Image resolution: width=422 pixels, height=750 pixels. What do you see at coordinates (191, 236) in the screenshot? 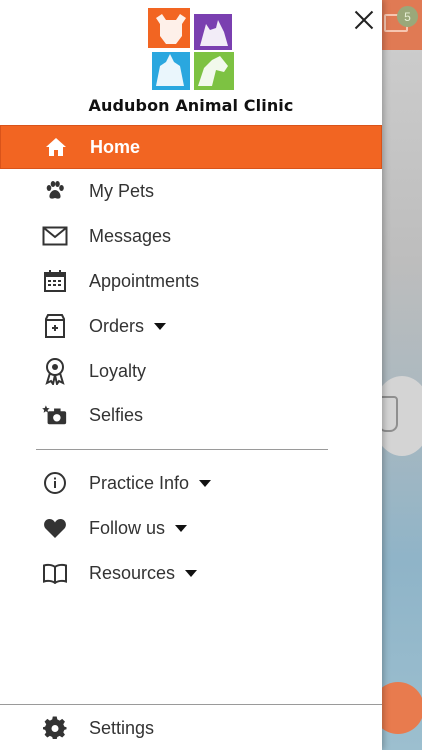
I see `menu-item-messages: Messages` at bounding box center [191, 236].